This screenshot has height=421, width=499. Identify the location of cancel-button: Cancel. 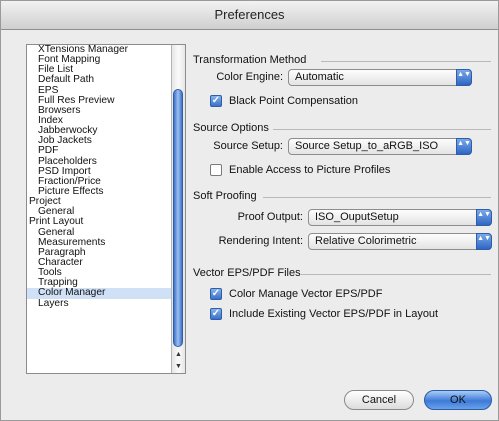
(379, 400).